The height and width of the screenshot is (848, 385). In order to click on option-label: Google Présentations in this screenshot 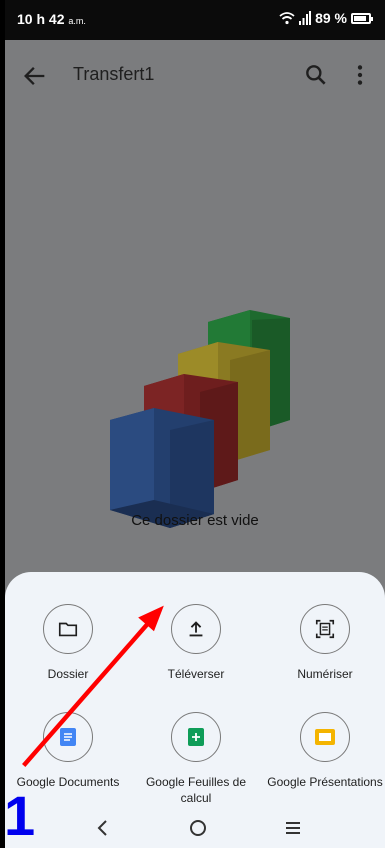, I will do `click(325, 782)`.